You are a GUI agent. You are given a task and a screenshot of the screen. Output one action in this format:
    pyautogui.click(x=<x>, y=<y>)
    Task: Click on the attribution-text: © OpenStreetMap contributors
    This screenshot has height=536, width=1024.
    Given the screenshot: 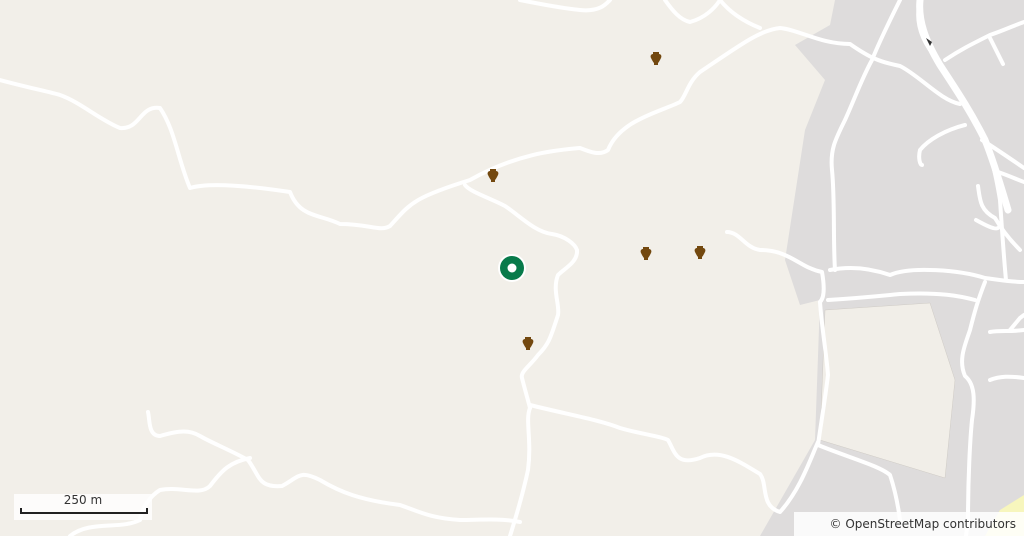 What is the action you would take?
    pyautogui.click(x=923, y=524)
    